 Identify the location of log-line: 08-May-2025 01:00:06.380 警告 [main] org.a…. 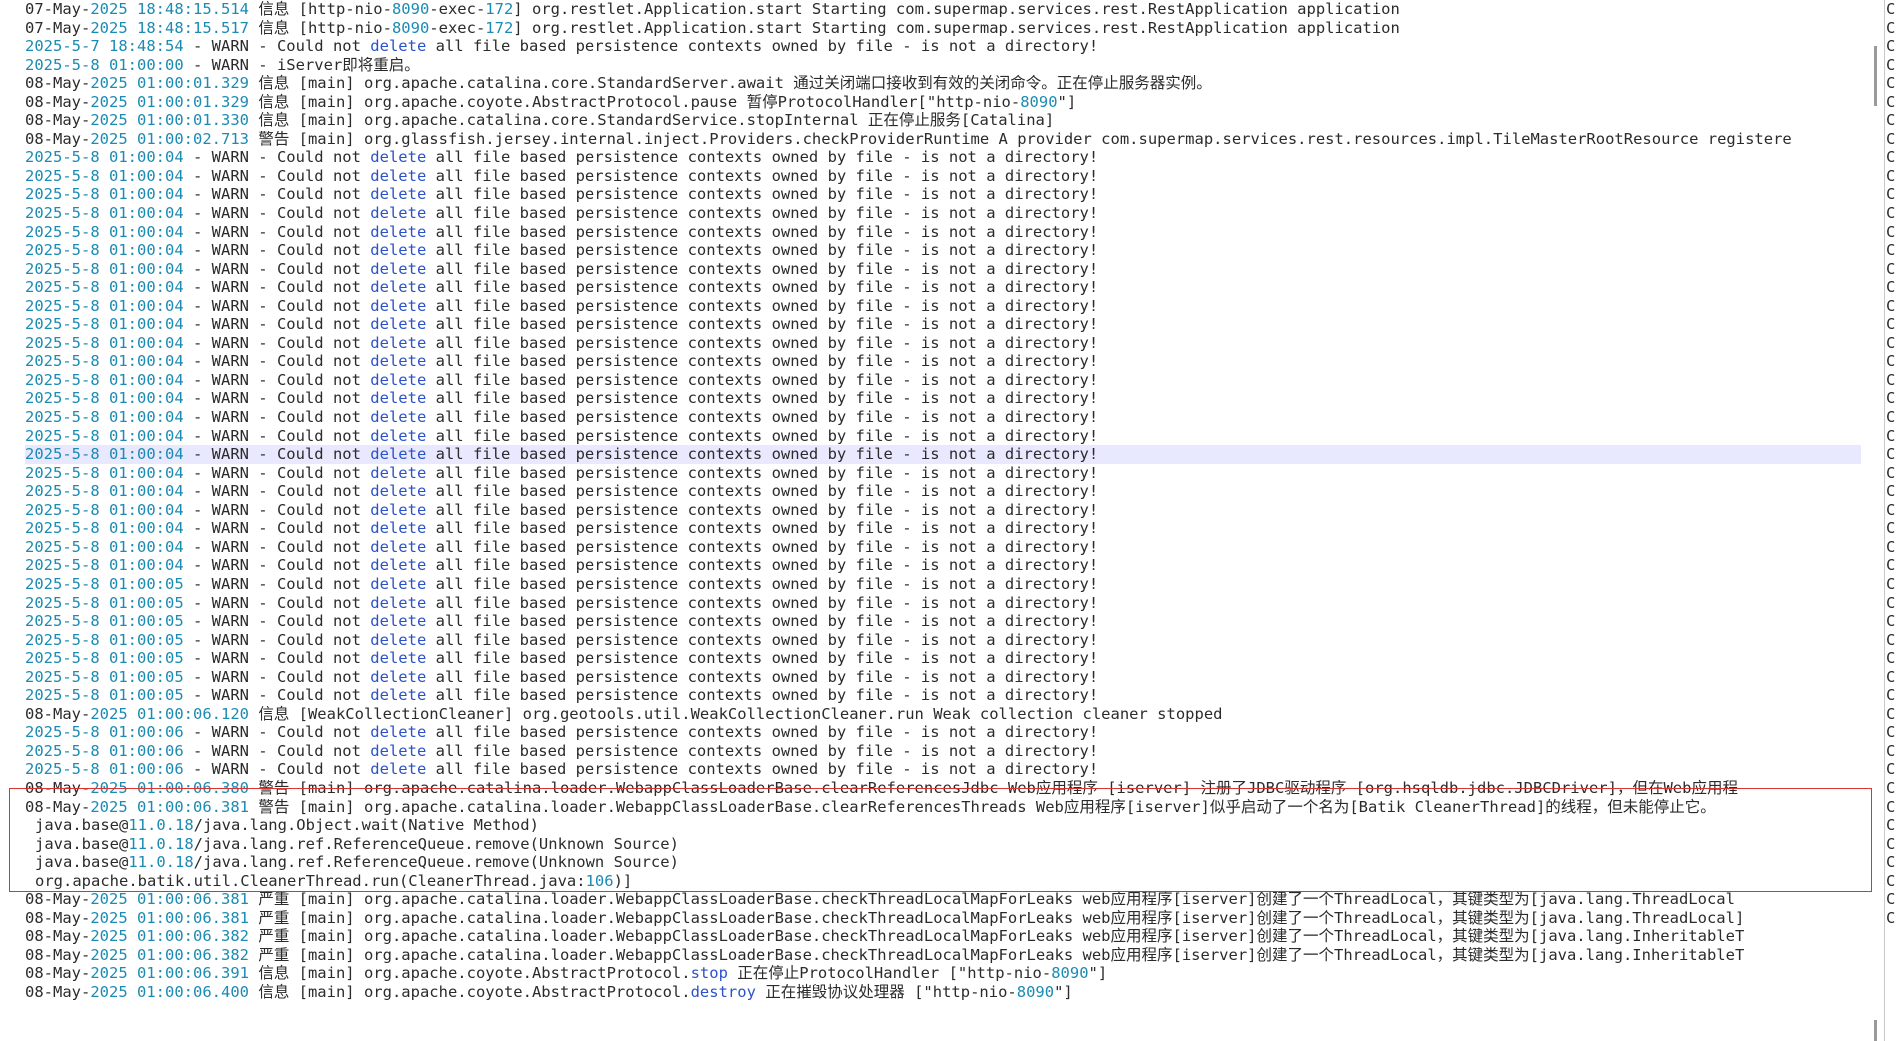
(943, 788).